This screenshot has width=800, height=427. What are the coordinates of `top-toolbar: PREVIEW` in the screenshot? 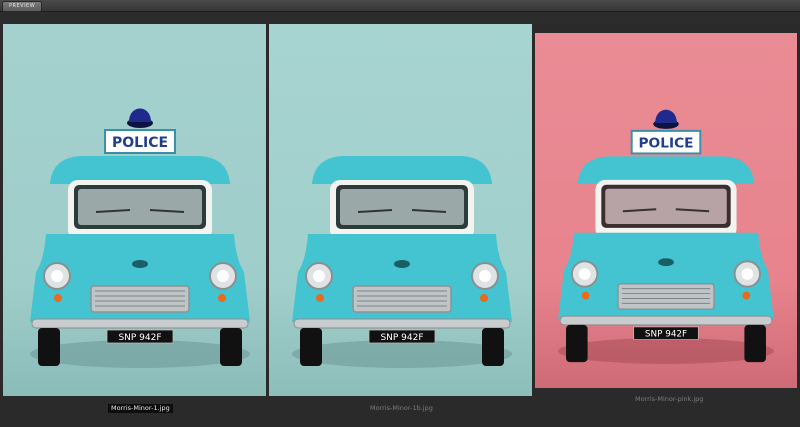 It's located at (400, 6).